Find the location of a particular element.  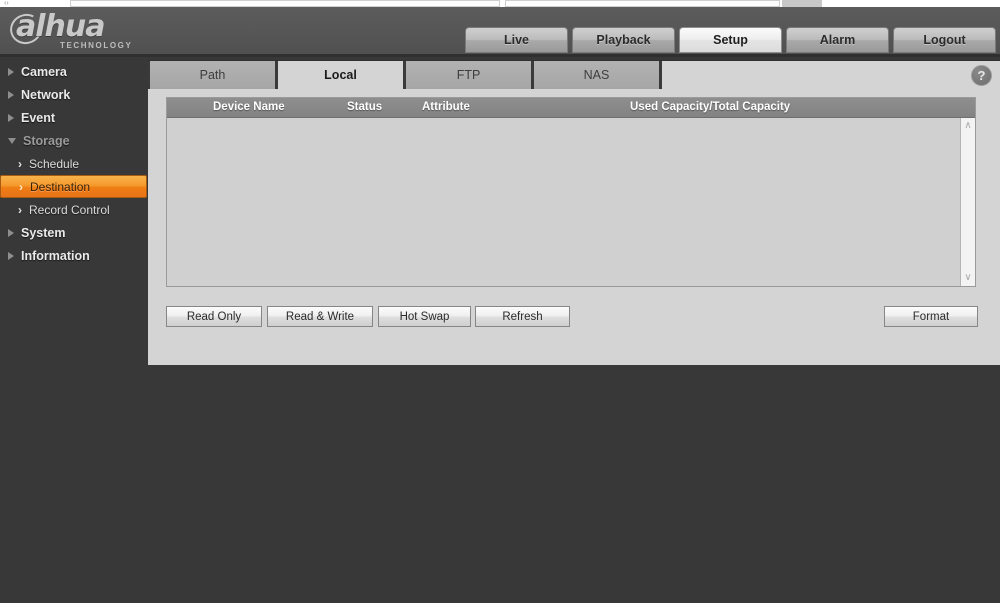

sidebar-item-record-control: › Record Control is located at coordinates (74, 209).